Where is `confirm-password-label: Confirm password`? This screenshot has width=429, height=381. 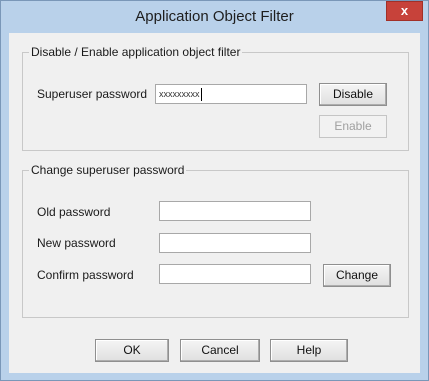 confirm-password-label: Confirm password is located at coordinates (85, 275).